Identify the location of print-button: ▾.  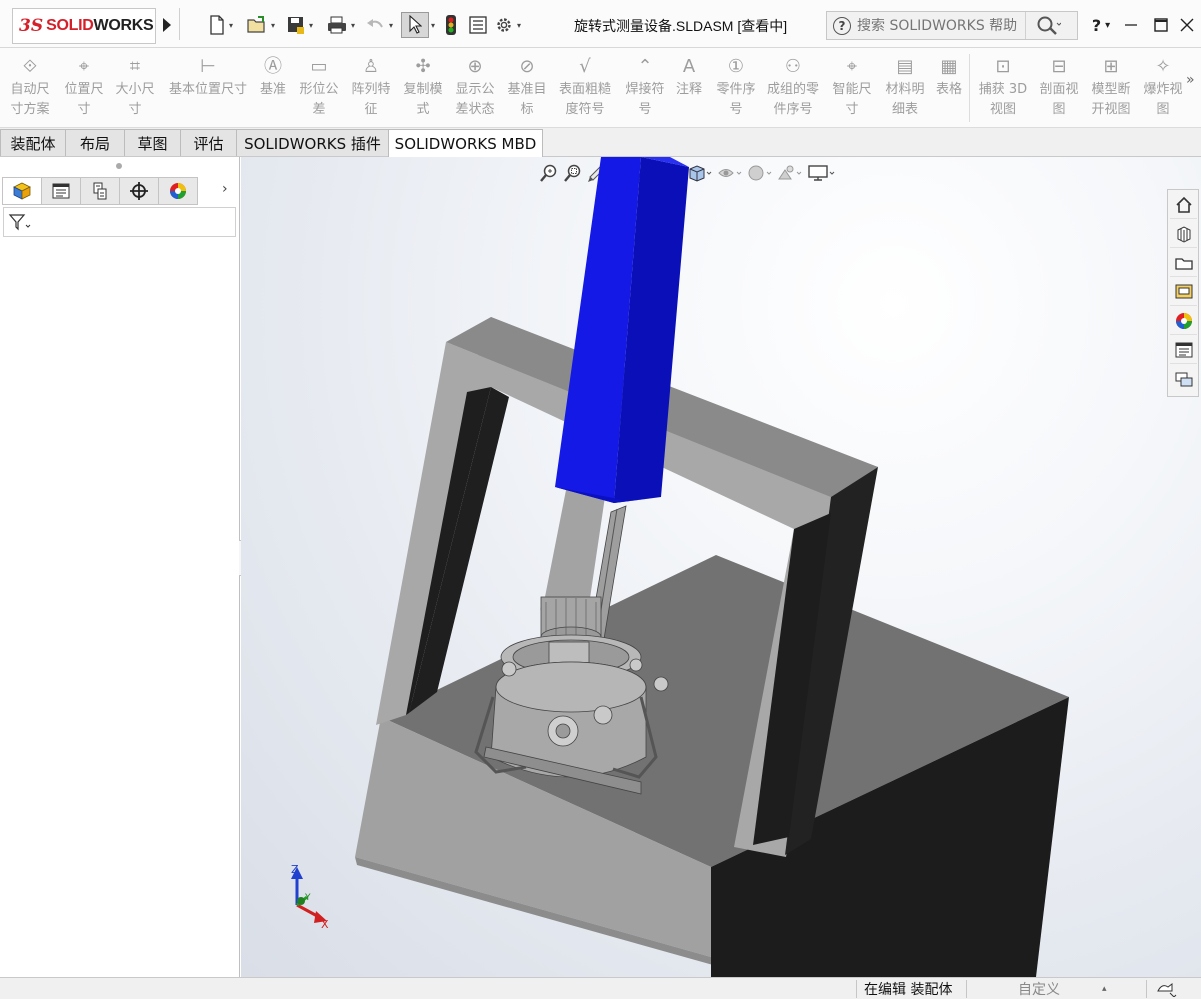
(340, 25).